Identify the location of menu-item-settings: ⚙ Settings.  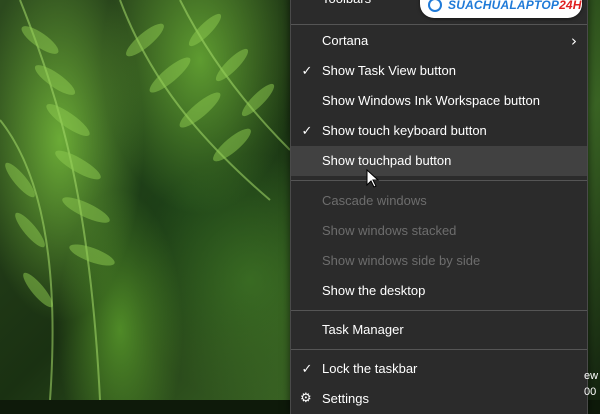
(439, 399).